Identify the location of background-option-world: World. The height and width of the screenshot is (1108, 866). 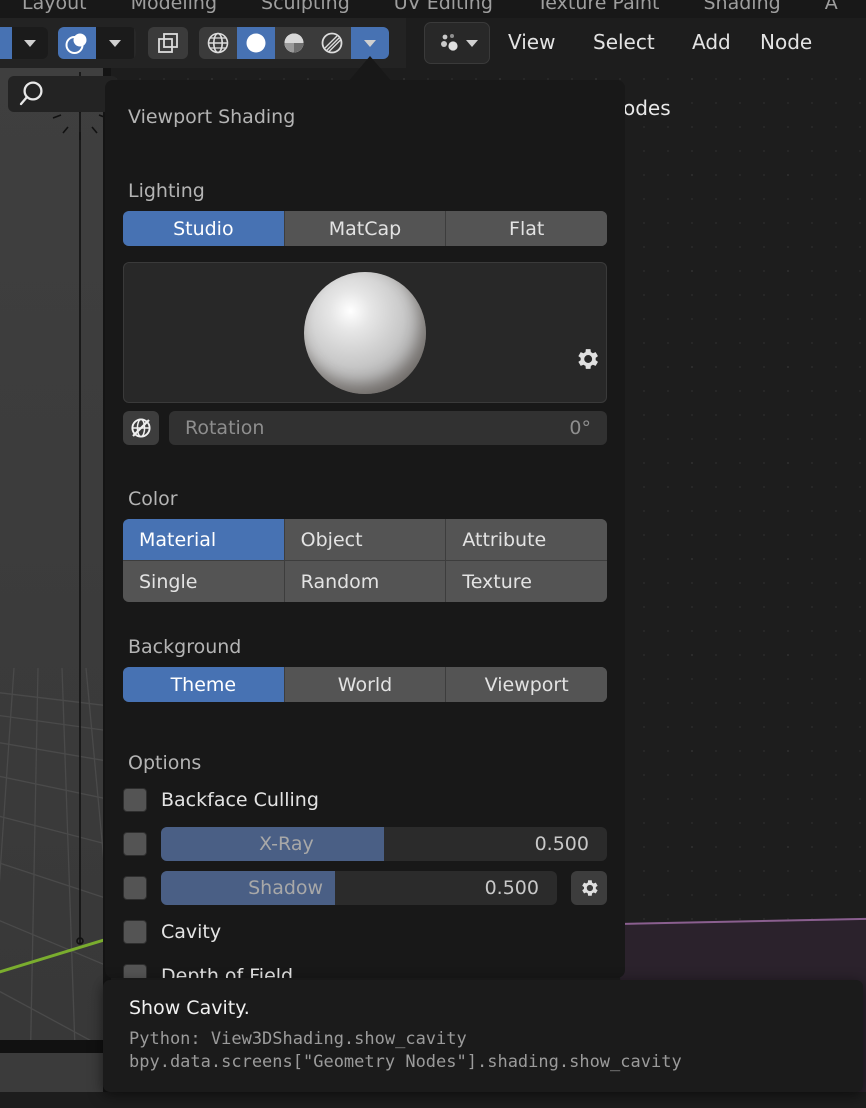
(365, 684).